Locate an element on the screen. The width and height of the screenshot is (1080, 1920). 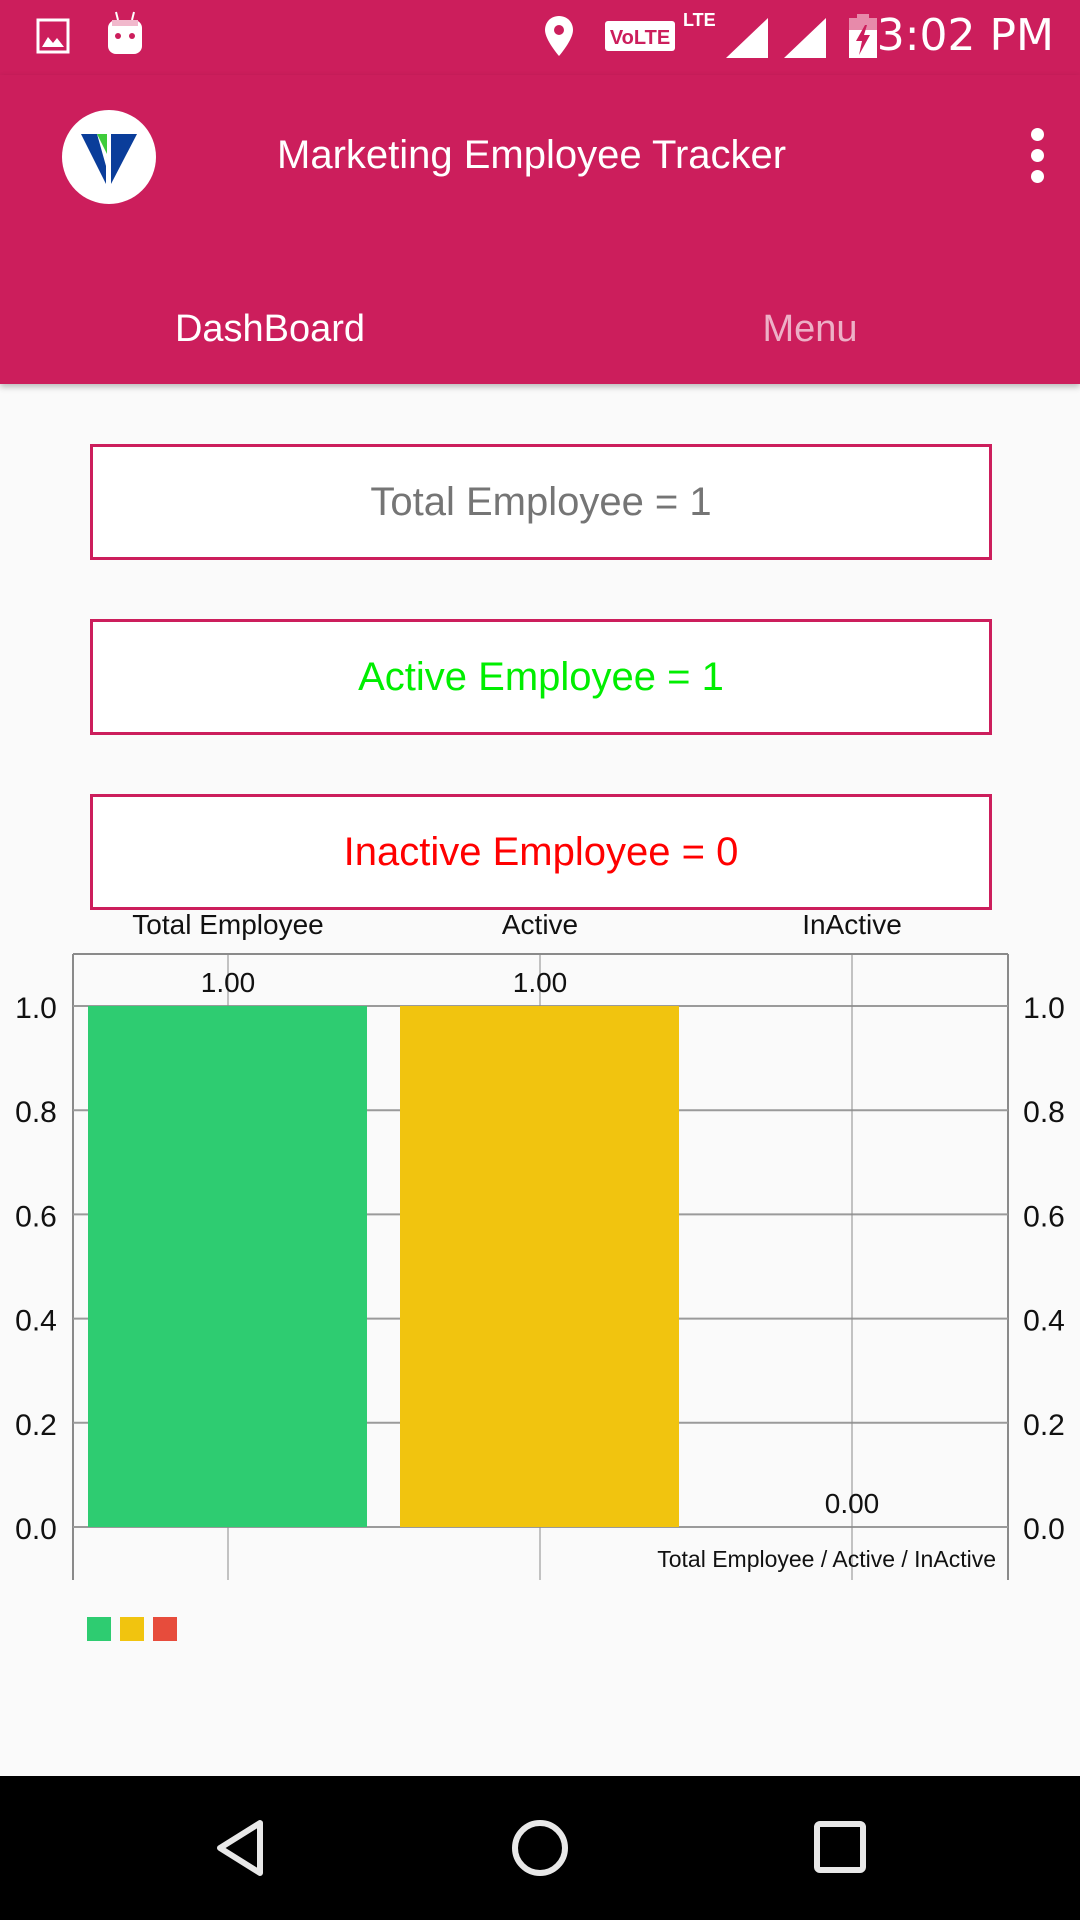
location-icon is located at coordinates (559, 38).